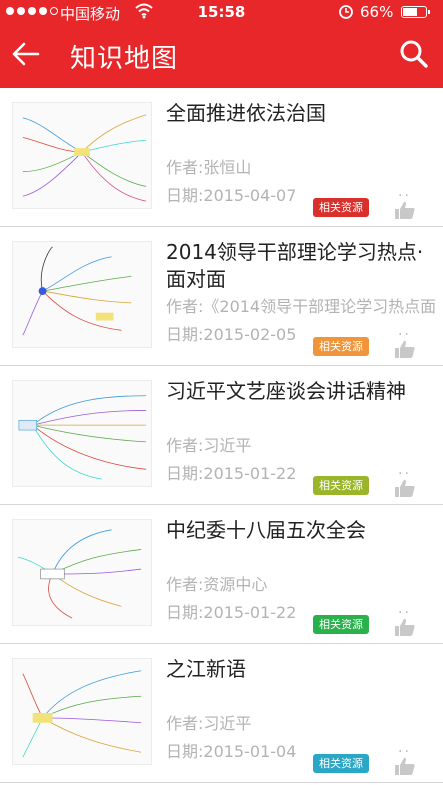 Image resolution: width=443 pixels, height=785 pixels. I want to click on back-button, so click(26, 54).